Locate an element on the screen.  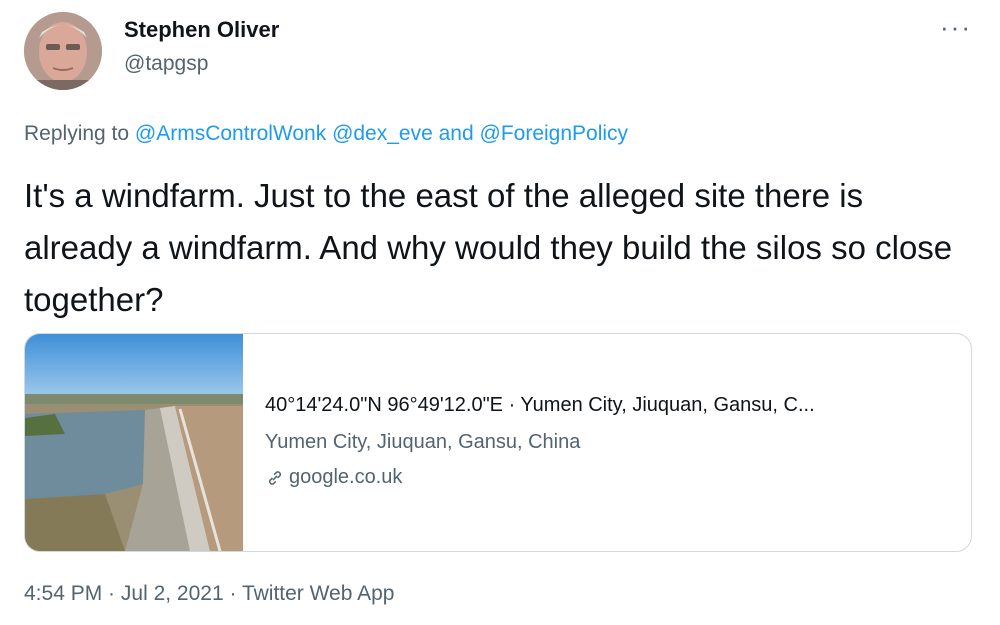
tweet-meta: 4:54 PM · Jul 2, 2021 · Twitter Web App is located at coordinates (209, 594).